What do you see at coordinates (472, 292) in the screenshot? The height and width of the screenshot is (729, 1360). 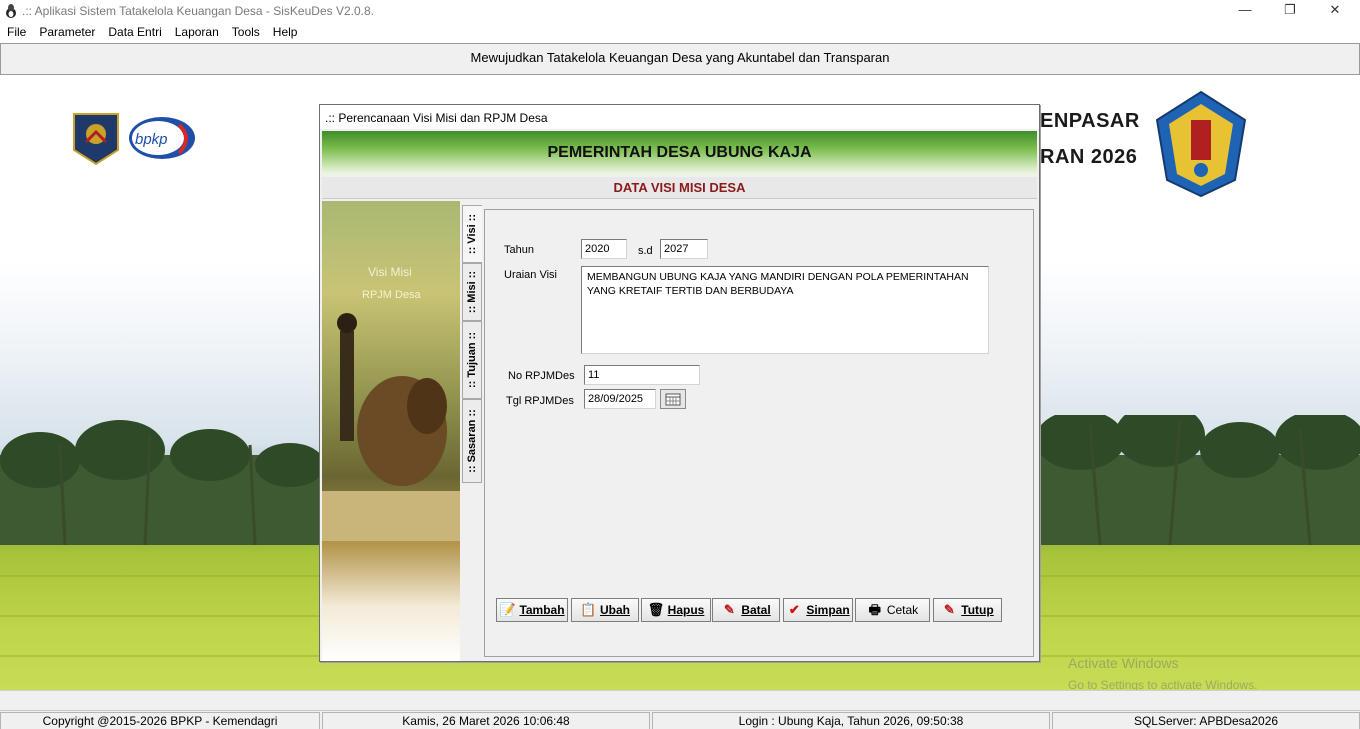 I see `tab-misi: :: Misi ::` at bounding box center [472, 292].